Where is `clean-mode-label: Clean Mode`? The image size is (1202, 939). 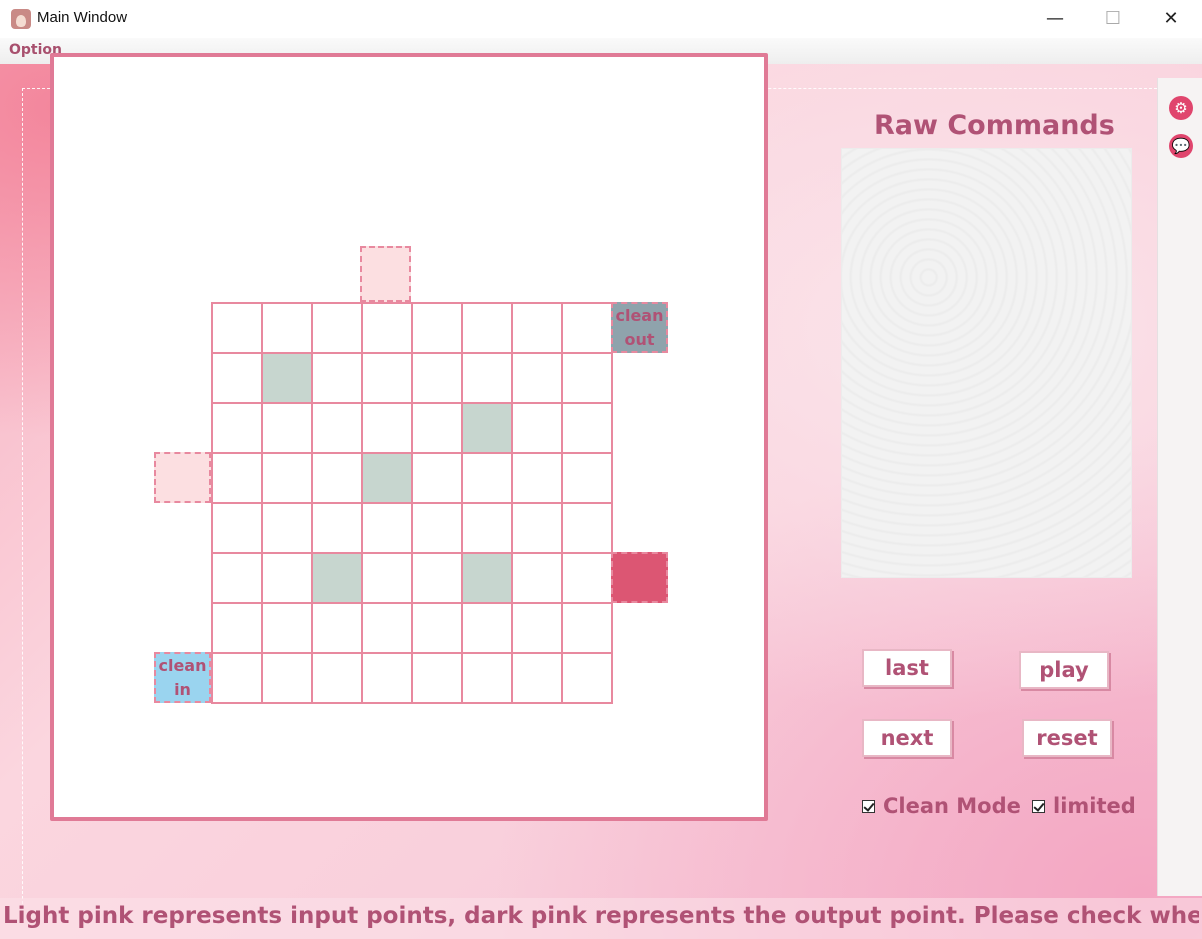 clean-mode-label: Clean Mode is located at coordinates (952, 806).